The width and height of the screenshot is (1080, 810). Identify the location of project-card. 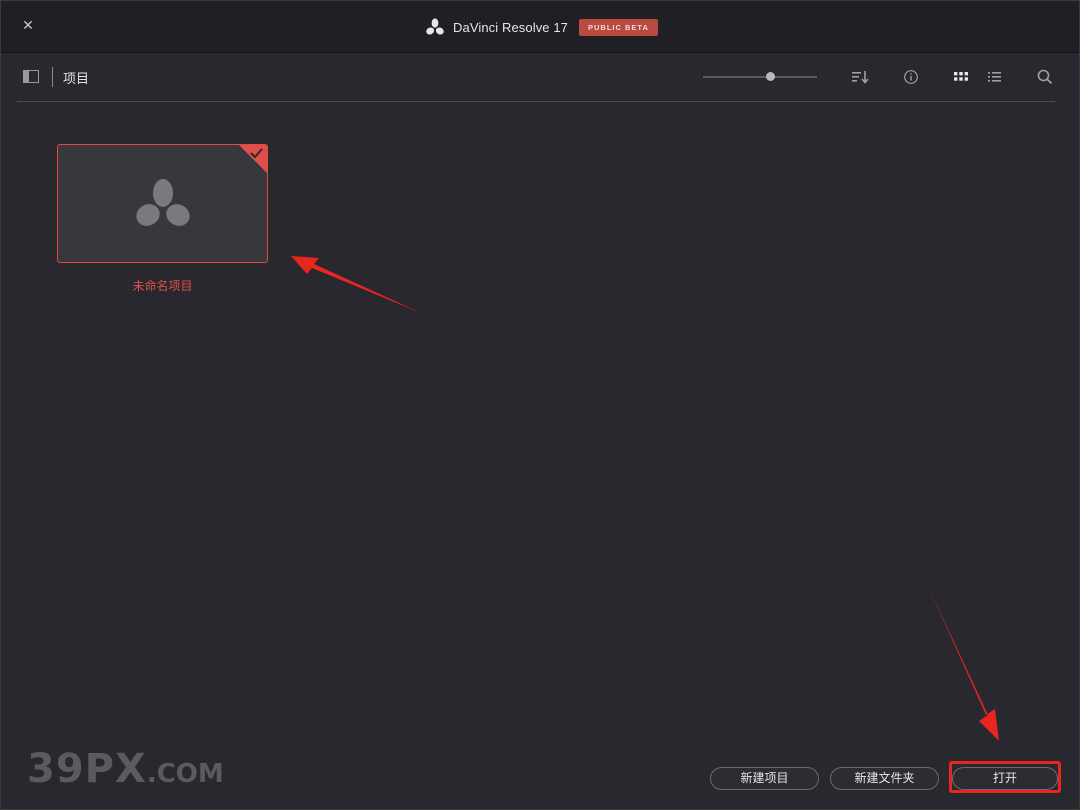
(162, 203).